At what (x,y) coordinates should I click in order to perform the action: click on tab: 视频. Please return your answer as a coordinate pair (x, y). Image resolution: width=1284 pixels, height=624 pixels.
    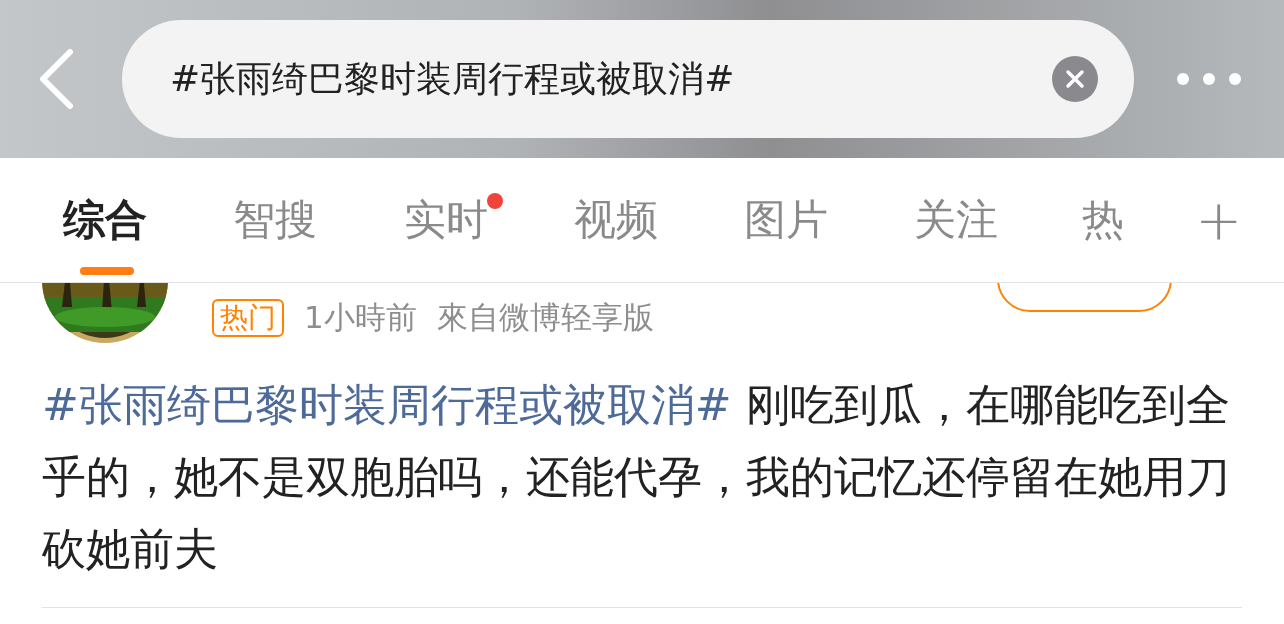
    Looking at the image, I should click on (615, 220).